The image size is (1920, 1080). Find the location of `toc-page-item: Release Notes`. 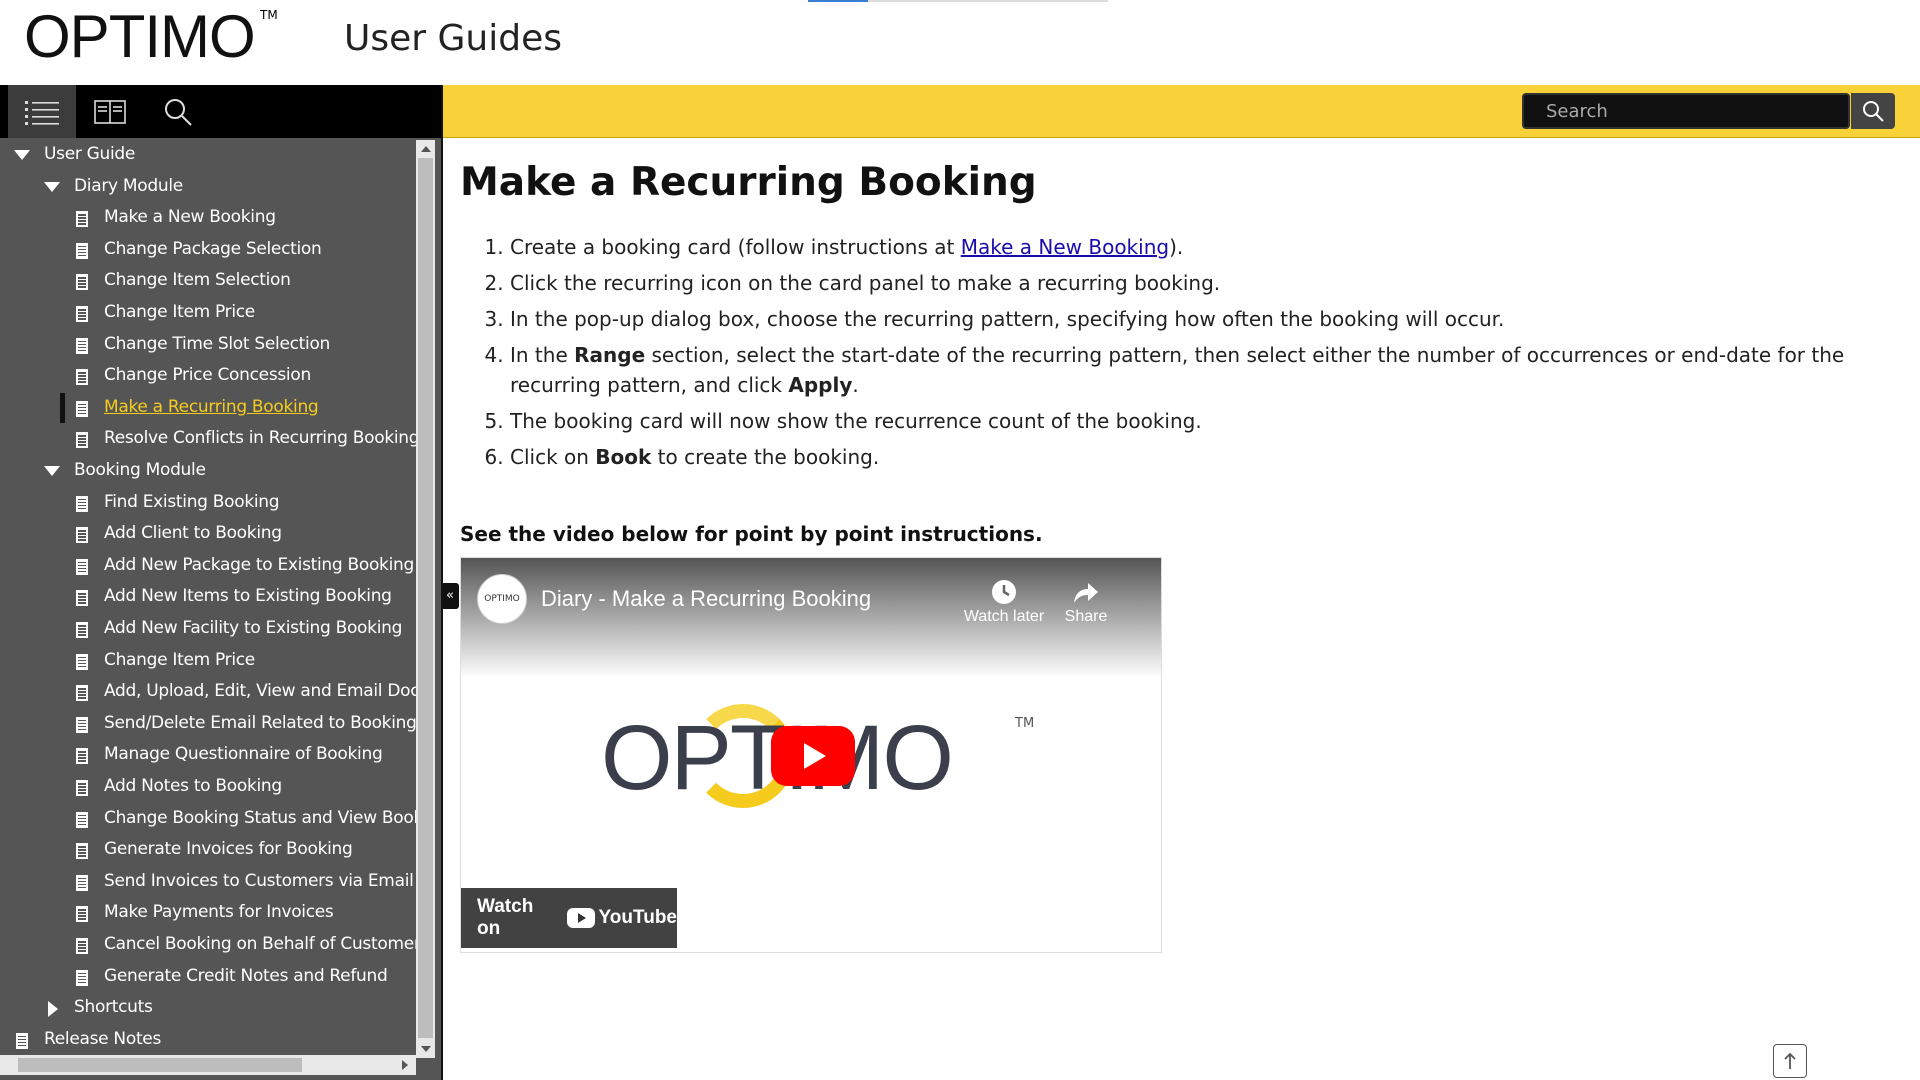

toc-page-item: Release Notes is located at coordinates (208, 1038).